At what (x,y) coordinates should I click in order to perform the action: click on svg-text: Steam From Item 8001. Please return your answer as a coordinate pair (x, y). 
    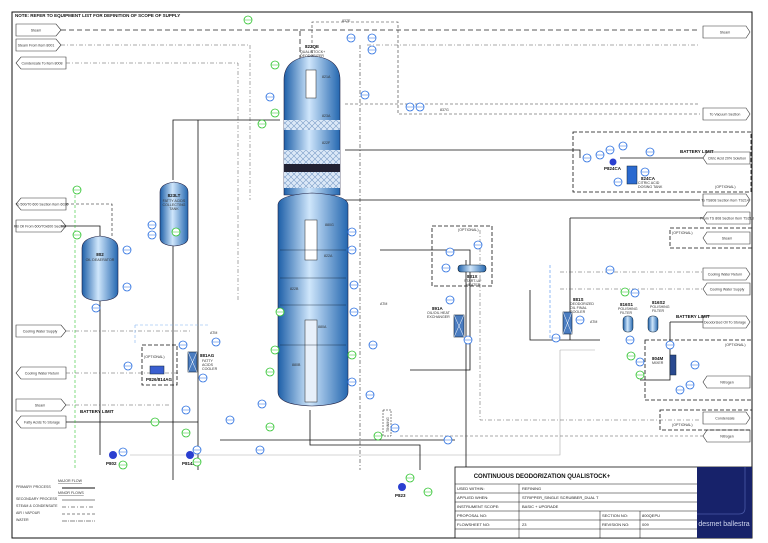
    Looking at the image, I should click on (36, 46).